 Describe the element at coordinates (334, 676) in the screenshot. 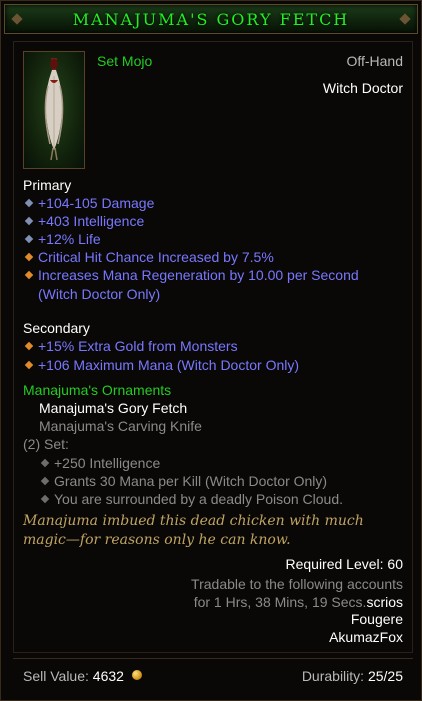

I see `durability-label: Durability:` at that location.